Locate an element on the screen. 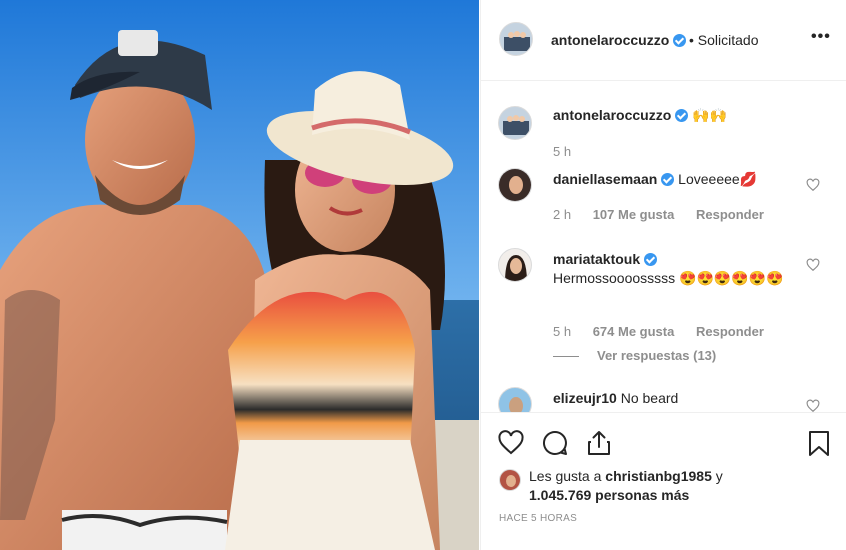 The width and height of the screenshot is (846, 550). liker-username: christianbg1985 is located at coordinates (658, 476).